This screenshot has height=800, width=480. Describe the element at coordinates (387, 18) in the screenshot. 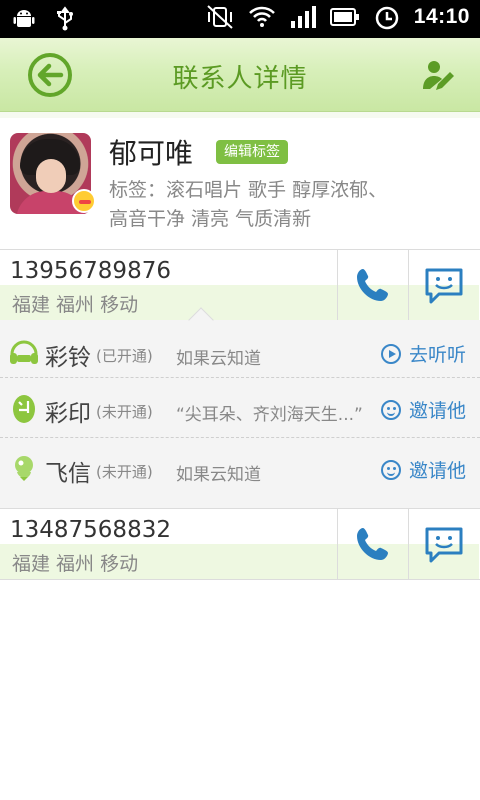

I see `alarm-icon` at that location.